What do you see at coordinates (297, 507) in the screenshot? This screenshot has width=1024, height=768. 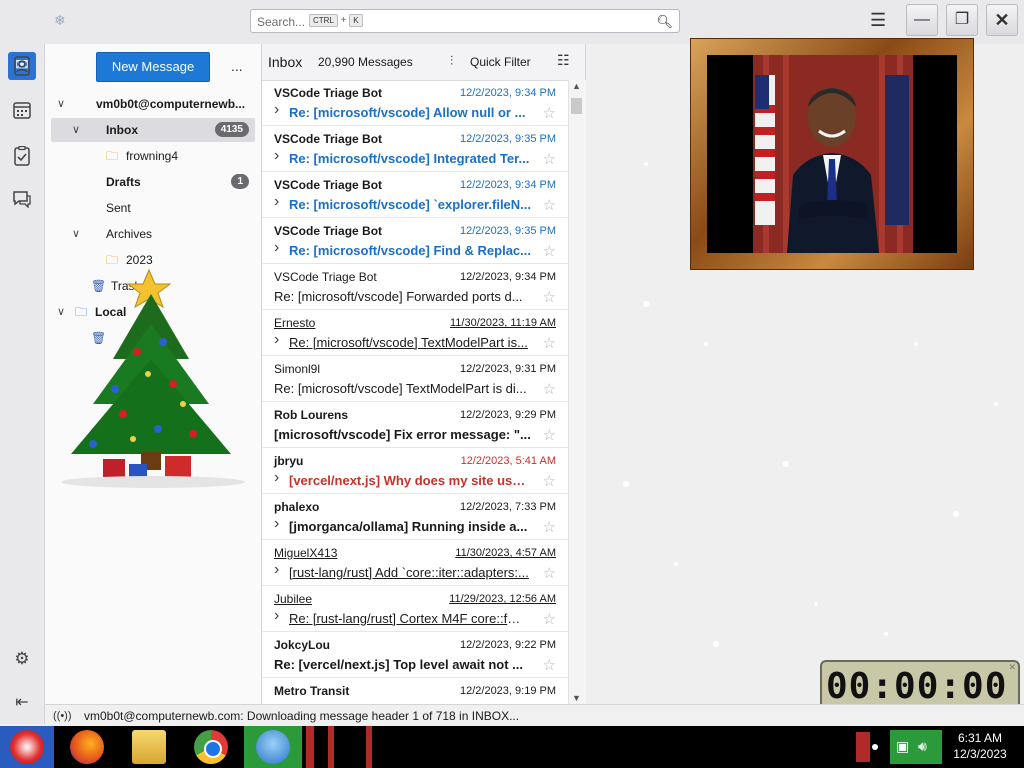 I see `message-sender: phalexo` at bounding box center [297, 507].